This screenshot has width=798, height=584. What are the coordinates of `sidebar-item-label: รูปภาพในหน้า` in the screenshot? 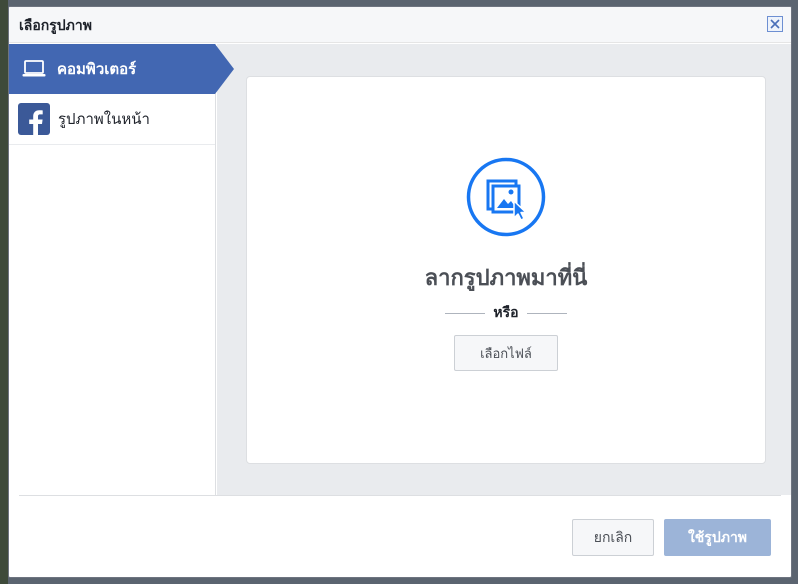 It's located at (104, 119).